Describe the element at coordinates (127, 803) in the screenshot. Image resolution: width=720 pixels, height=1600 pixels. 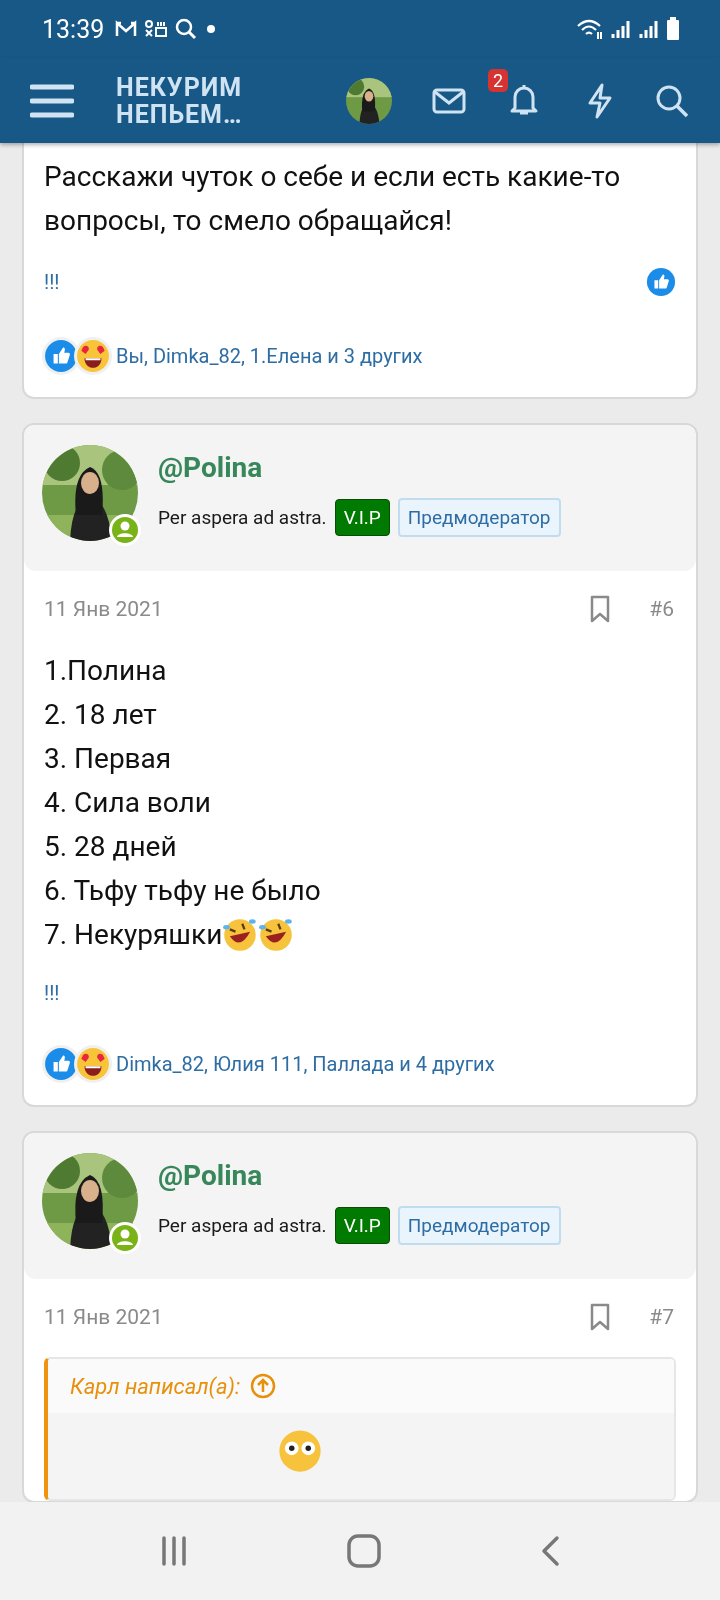
I see `post-text: 4. Сила воли` at that location.